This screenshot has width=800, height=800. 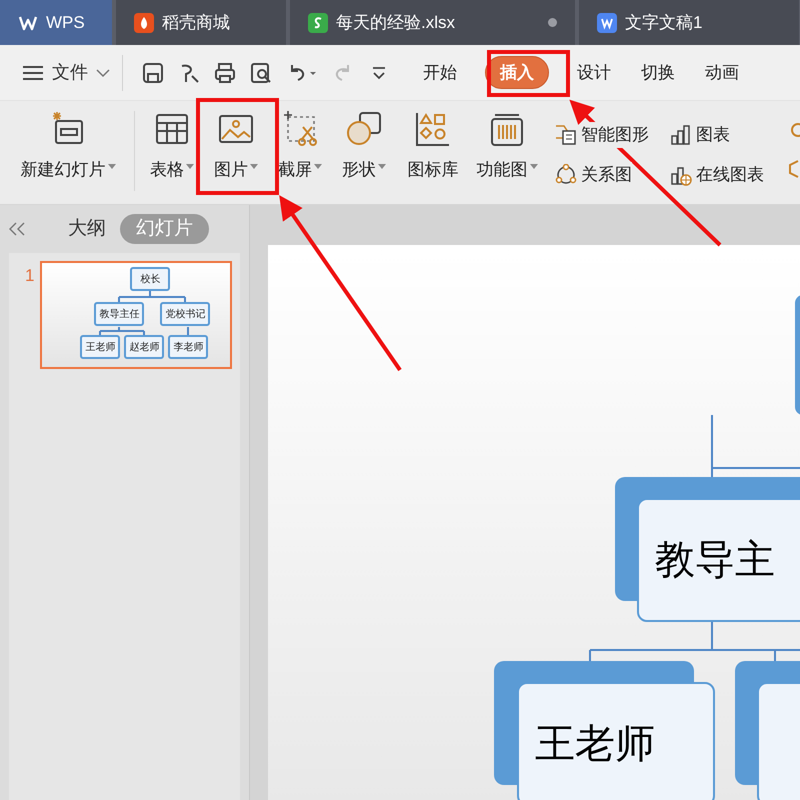 What do you see at coordinates (103, 73) in the screenshot?
I see `chevron-down-icon` at bounding box center [103, 73].